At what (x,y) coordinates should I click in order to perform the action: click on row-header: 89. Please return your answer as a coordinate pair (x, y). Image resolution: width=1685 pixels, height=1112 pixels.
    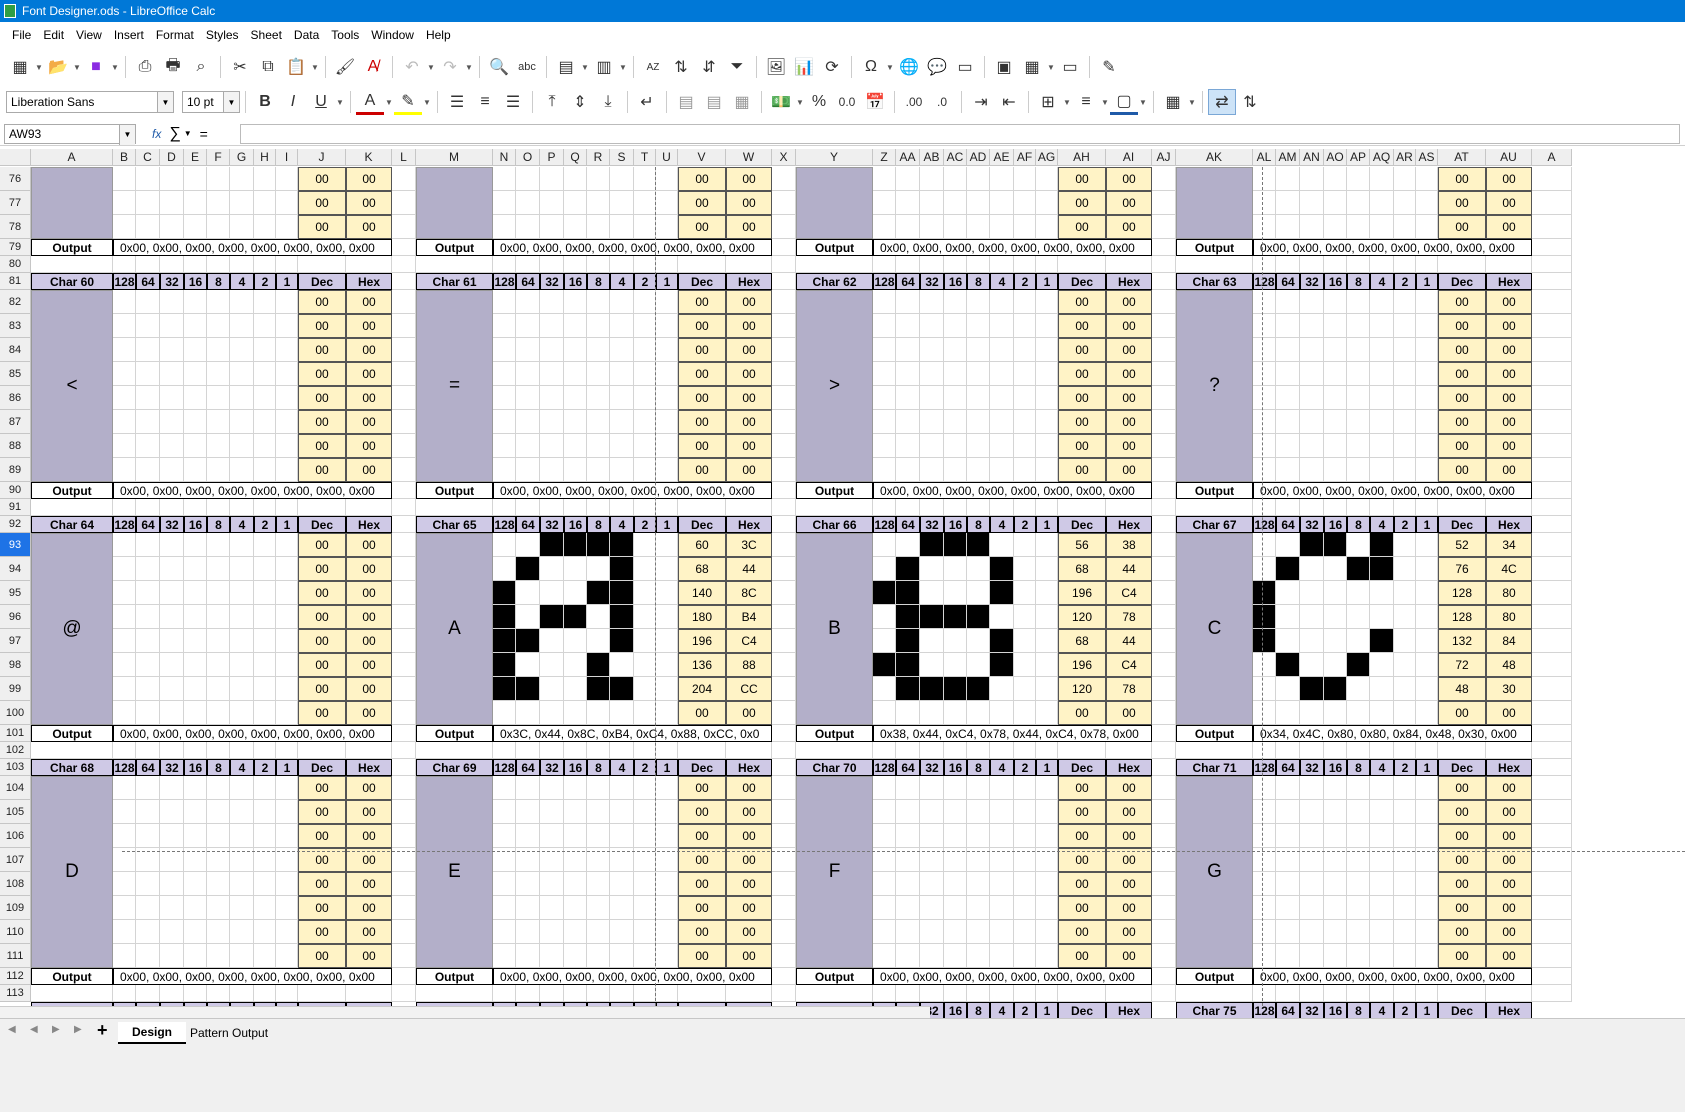
    Looking at the image, I should click on (15, 470).